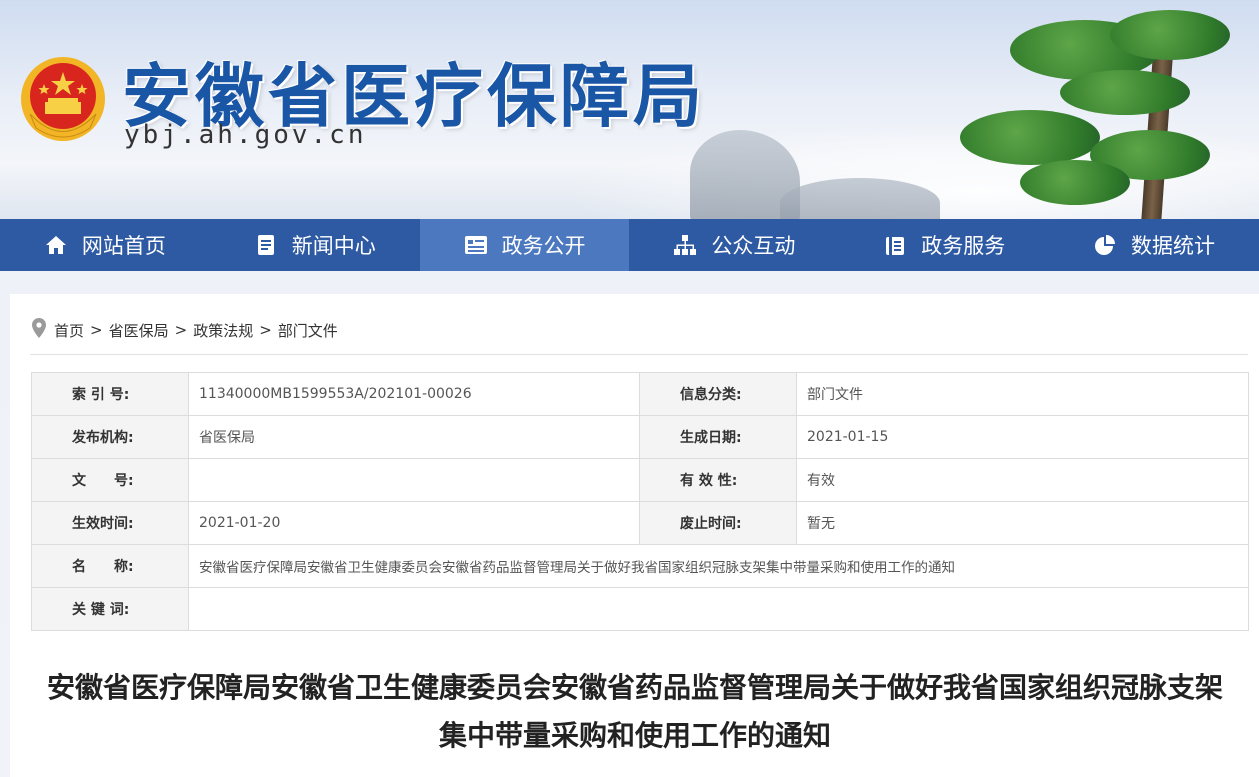 The height and width of the screenshot is (777, 1259). What do you see at coordinates (414, 523) in the screenshot?
I see `effective-date-value: 2021-01-20` at bounding box center [414, 523].